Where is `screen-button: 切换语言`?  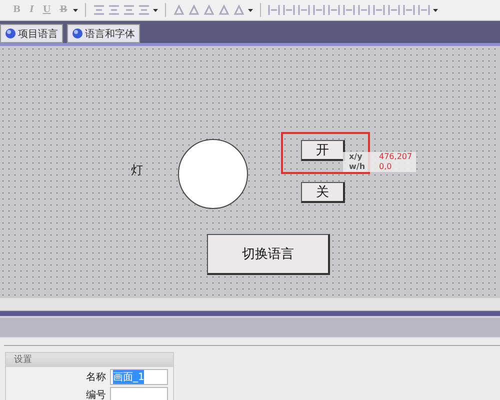 screen-button: 切换语言 is located at coordinates (268, 254).